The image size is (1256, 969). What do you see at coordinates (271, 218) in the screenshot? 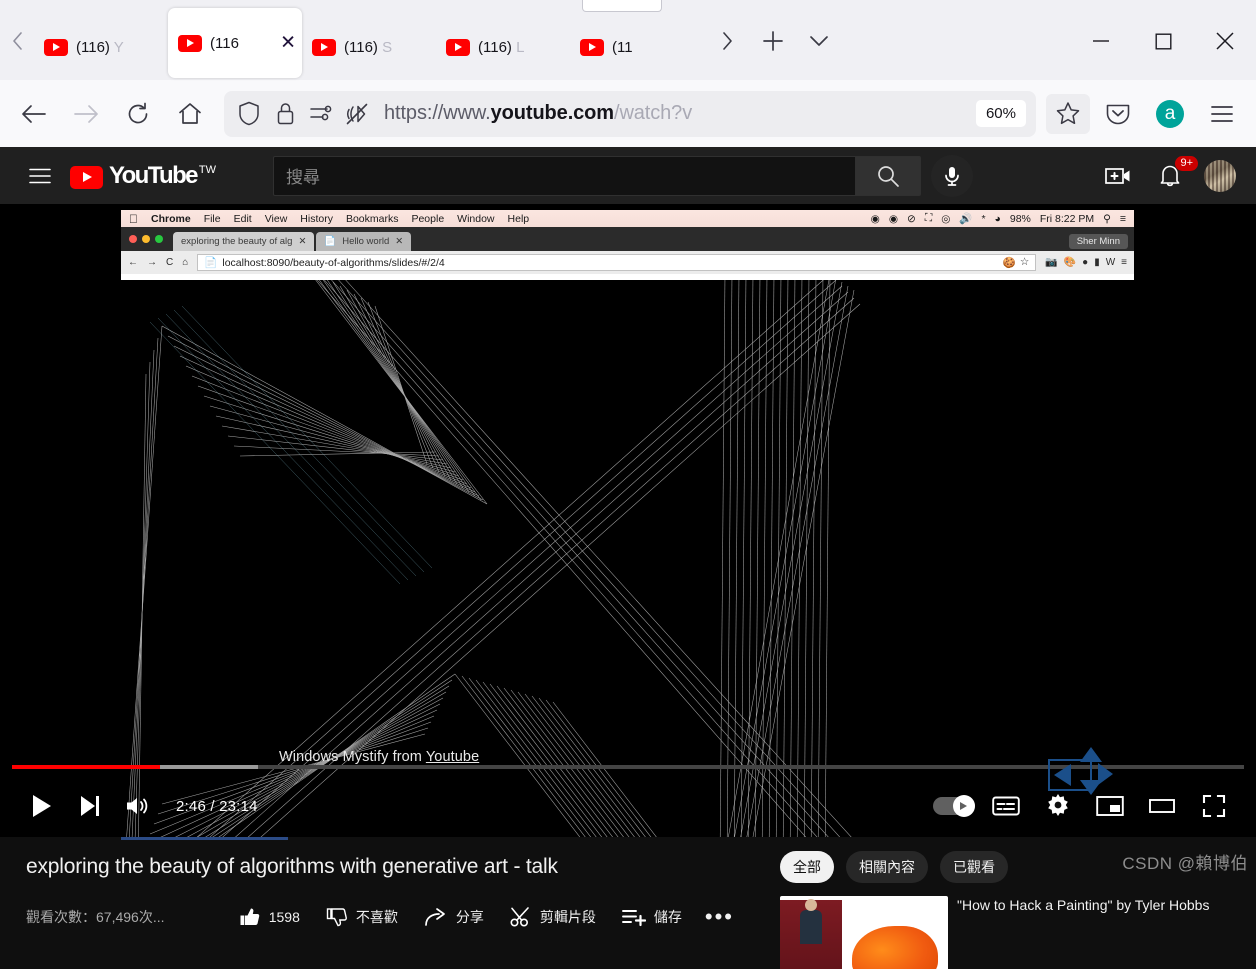
I see `mac-menu-view: View` at bounding box center [271, 218].